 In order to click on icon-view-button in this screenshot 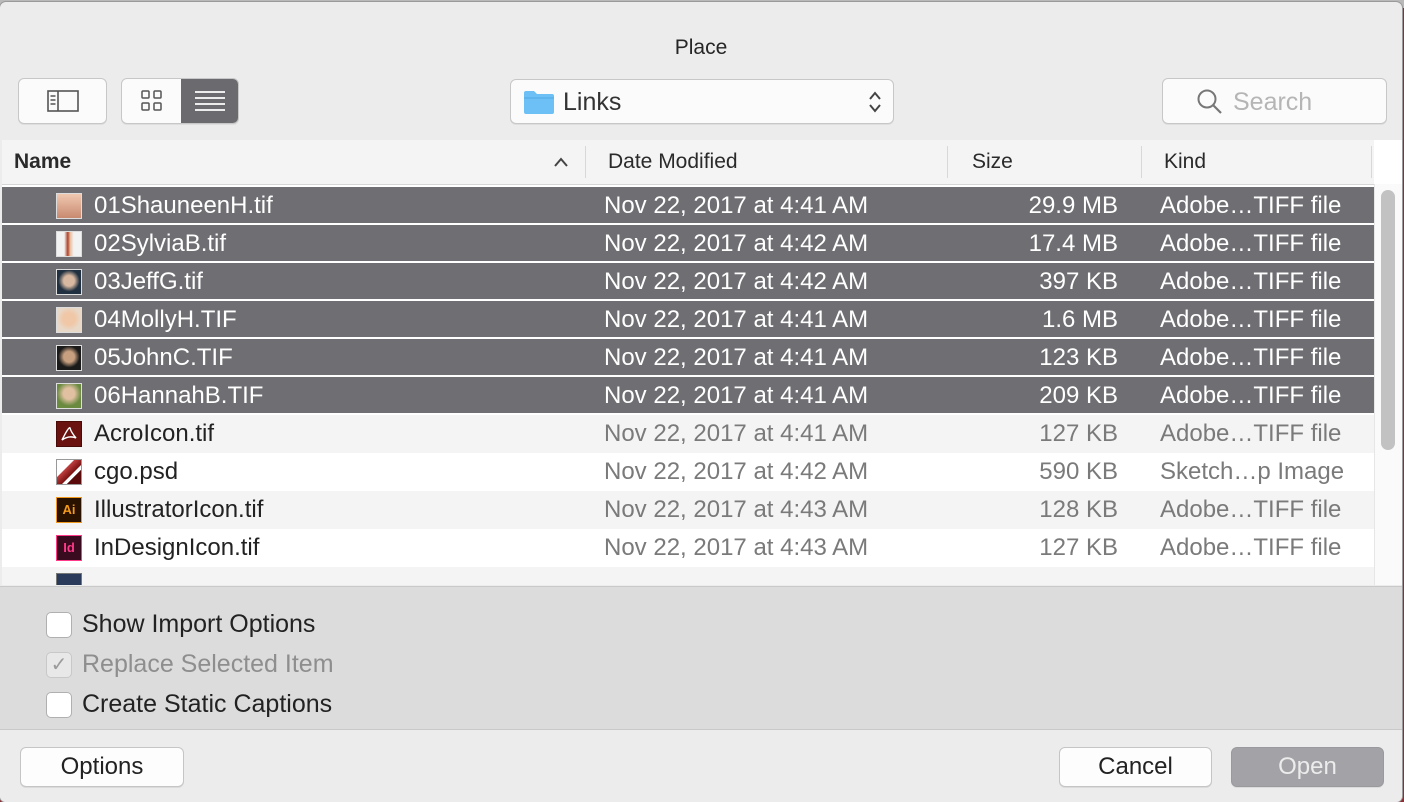, I will do `click(151, 101)`.